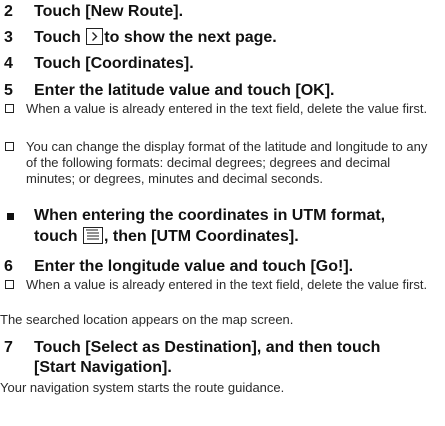  What do you see at coordinates (57, 37) in the screenshot?
I see `step-text-pre: Touch` at bounding box center [57, 37].